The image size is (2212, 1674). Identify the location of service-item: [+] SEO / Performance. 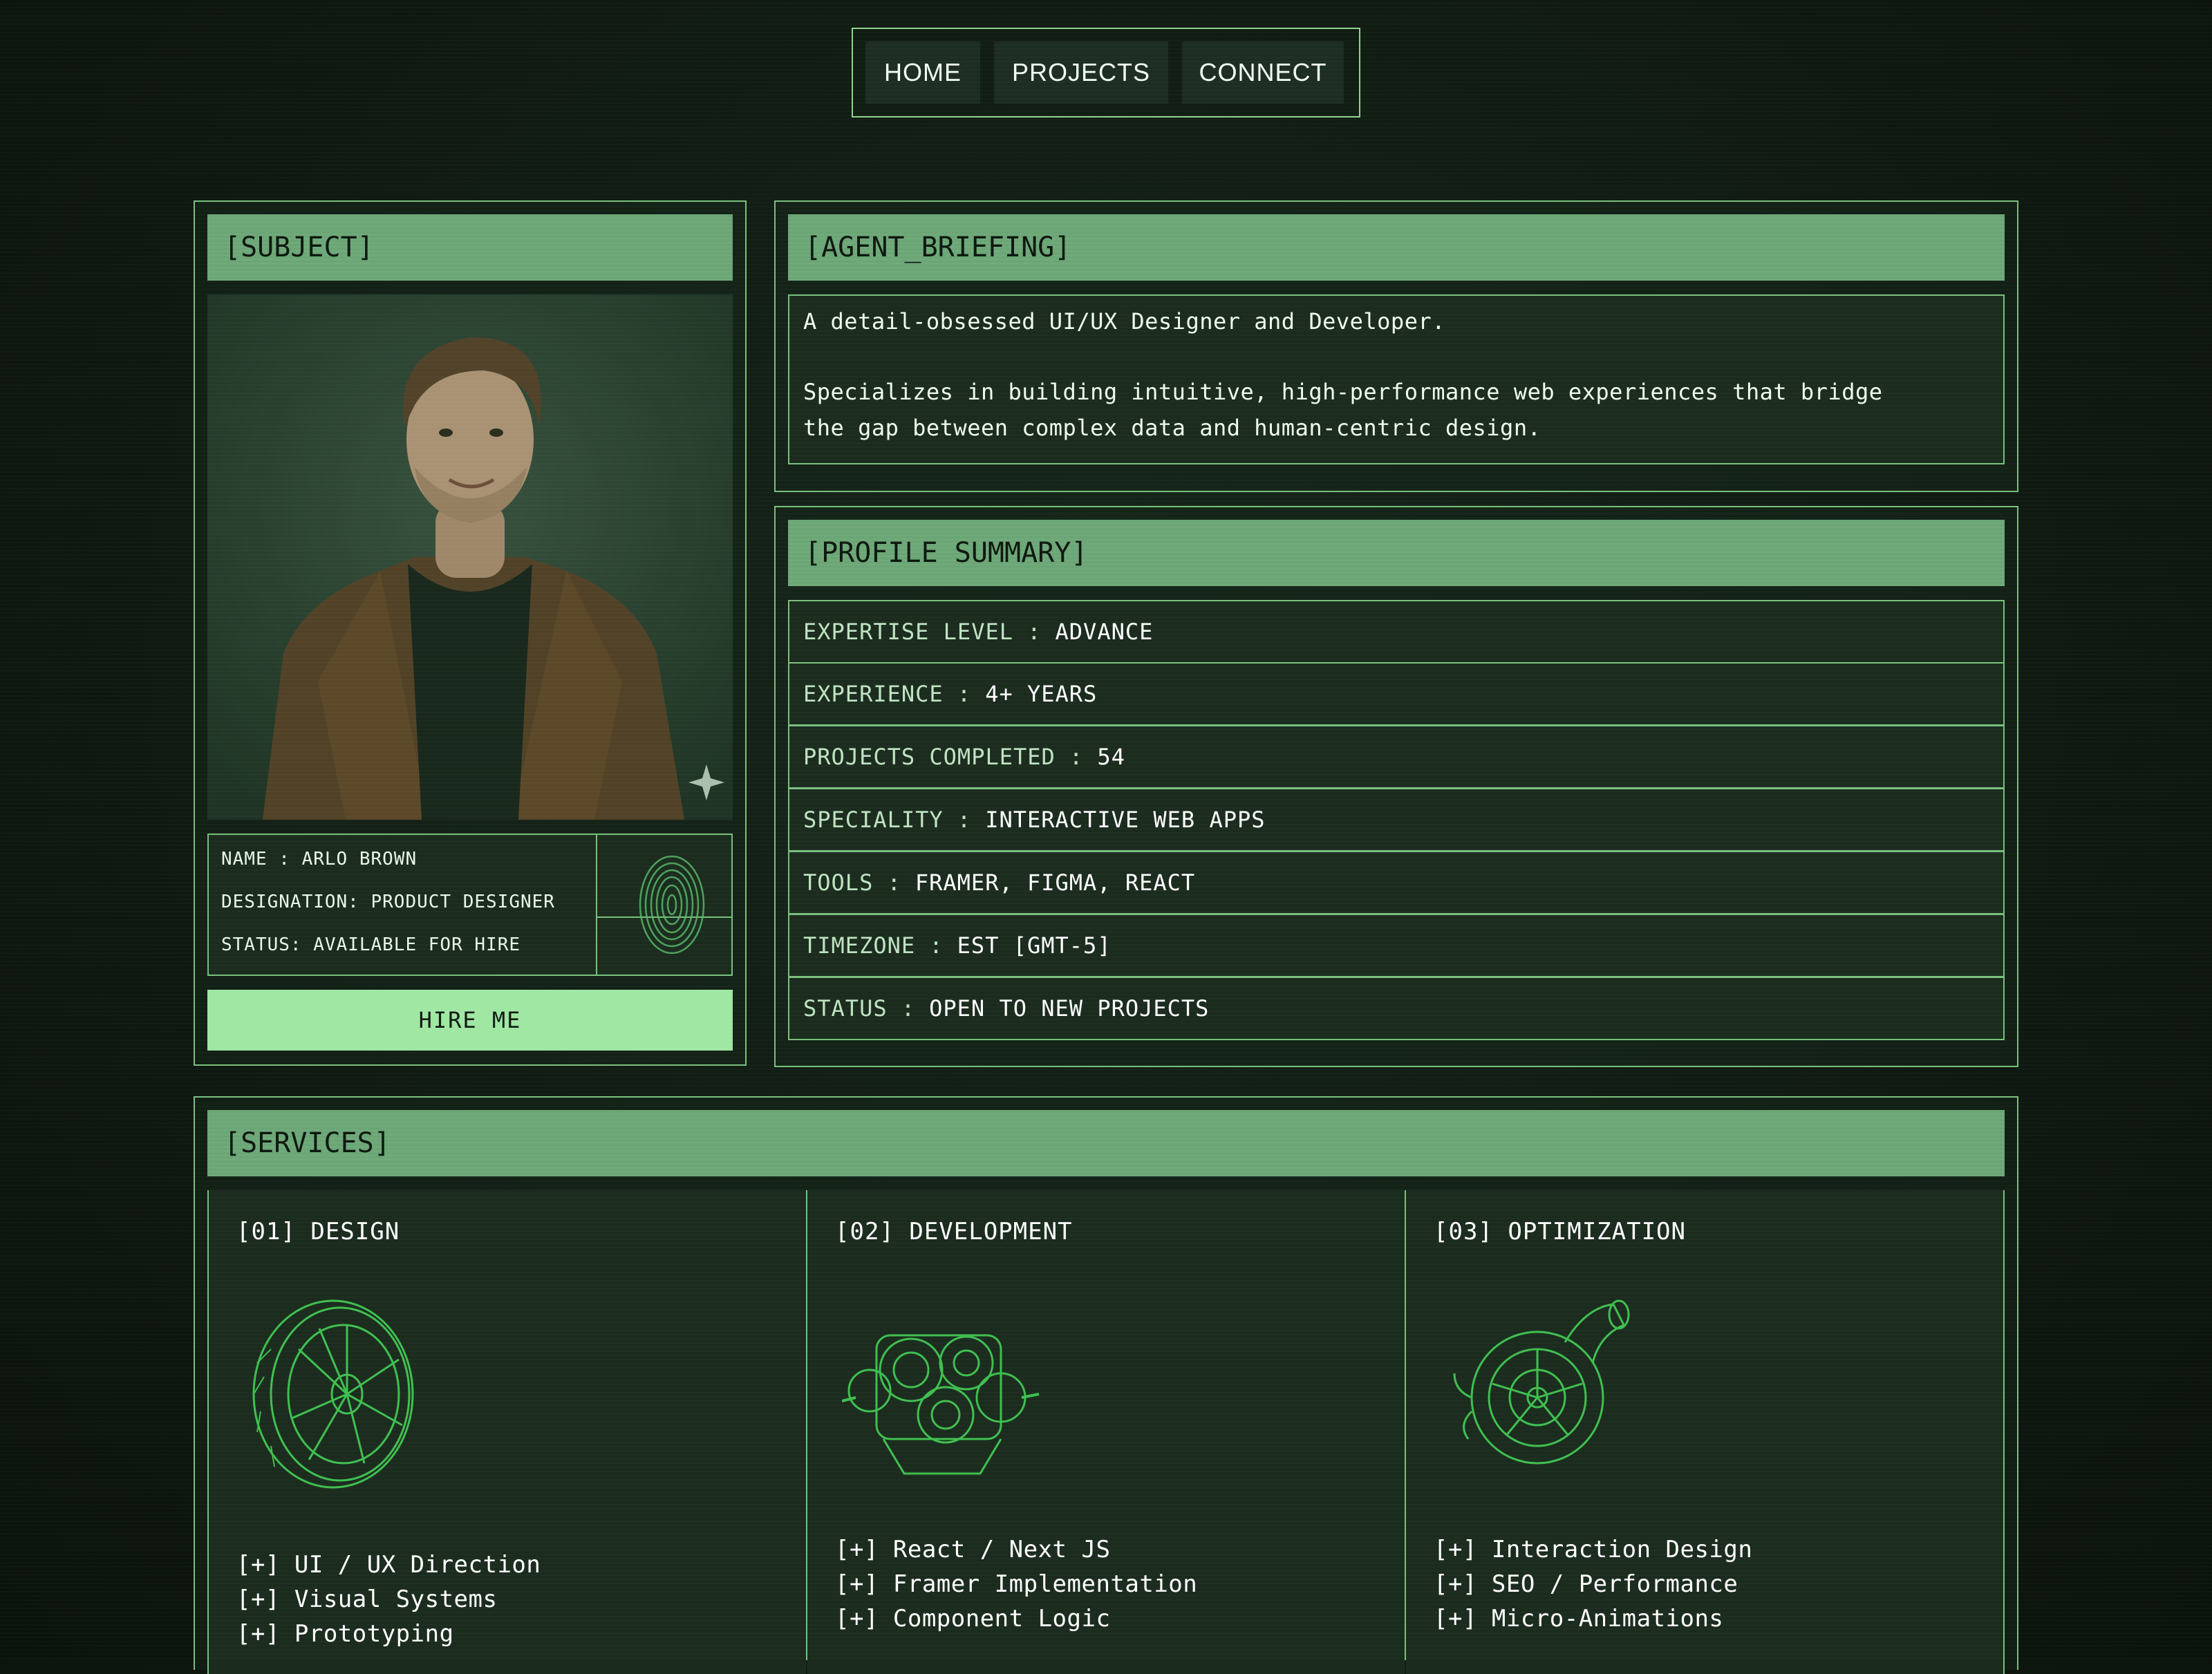
(1586, 1584).